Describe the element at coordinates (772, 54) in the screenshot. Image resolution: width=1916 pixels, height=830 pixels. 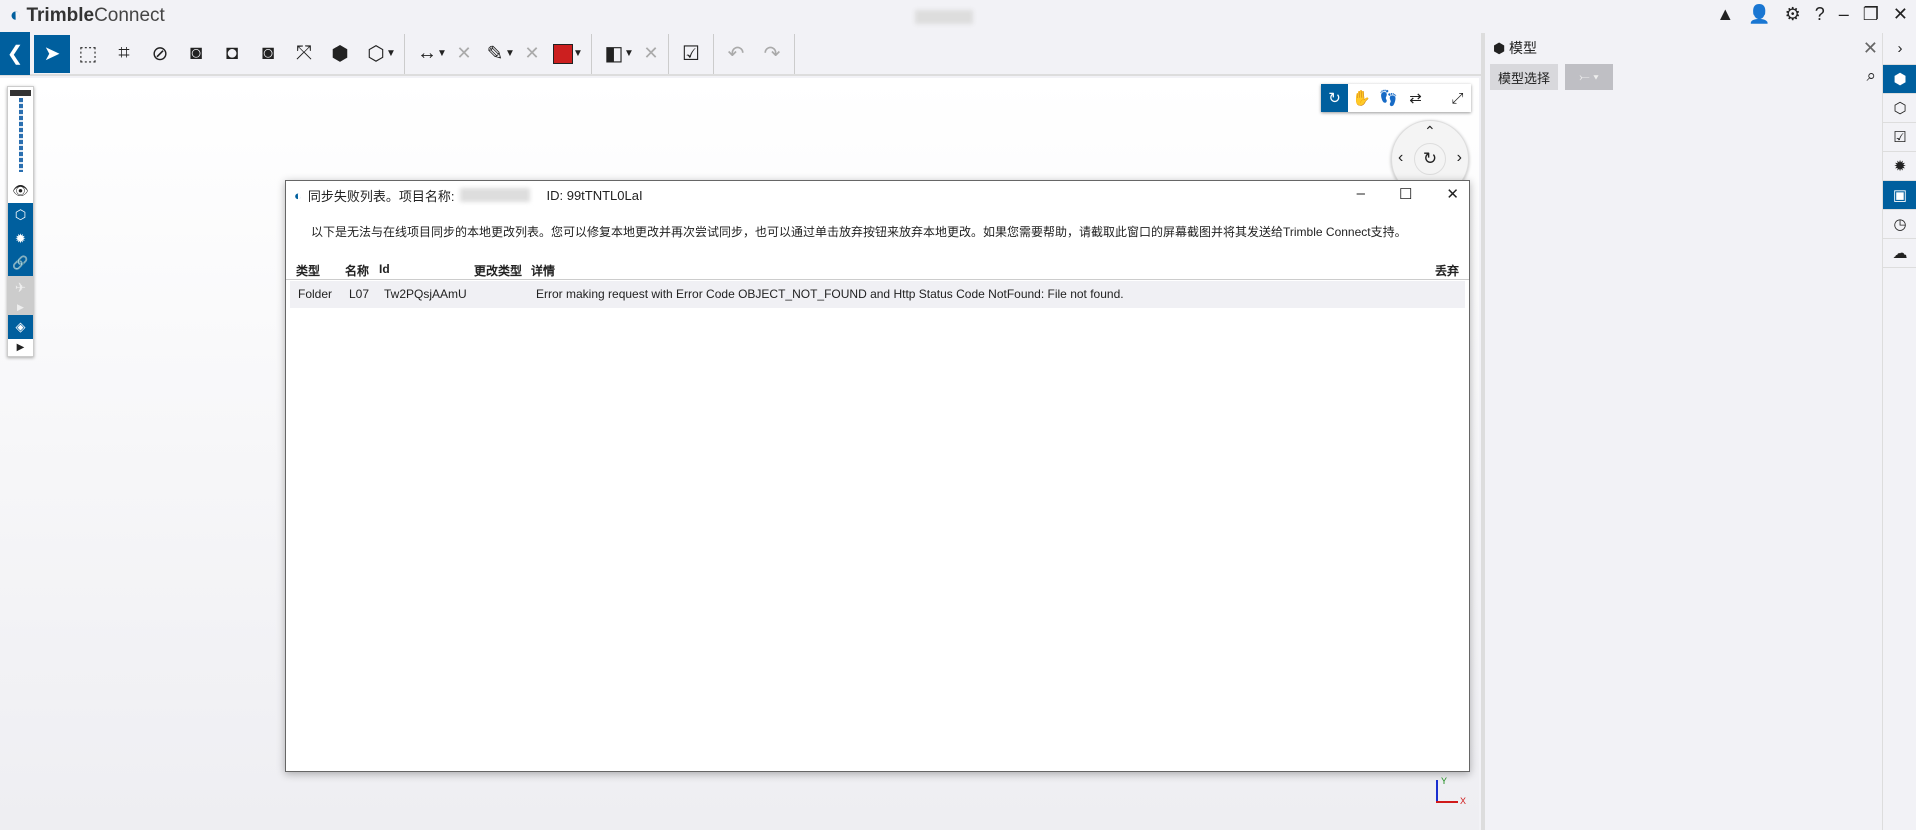
I see `redo-icon: ↷` at that location.